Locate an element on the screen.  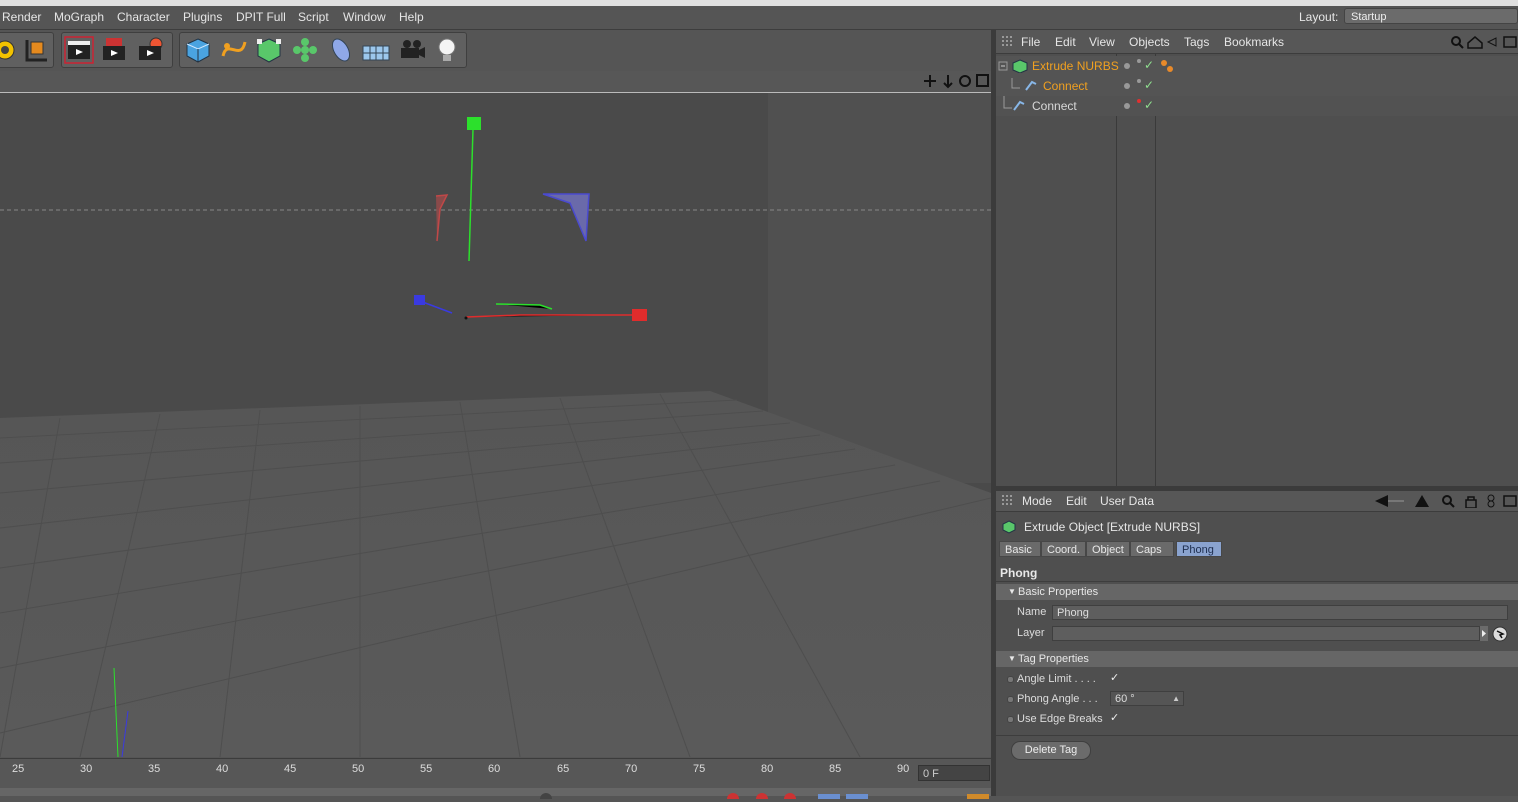
om-menu-objects: Objects is located at coordinates (1149, 42).